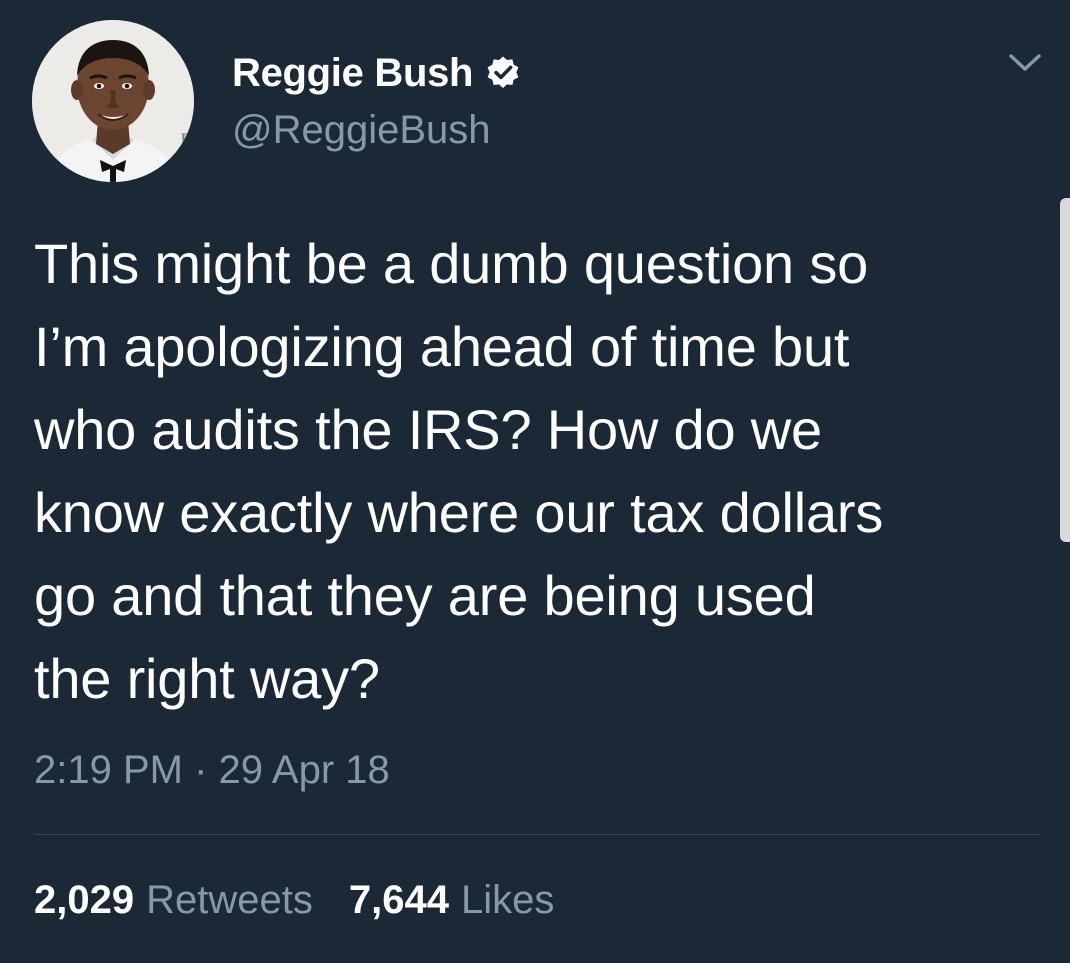  What do you see at coordinates (503, 73) in the screenshot?
I see `verified-badge-icon` at bounding box center [503, 73].